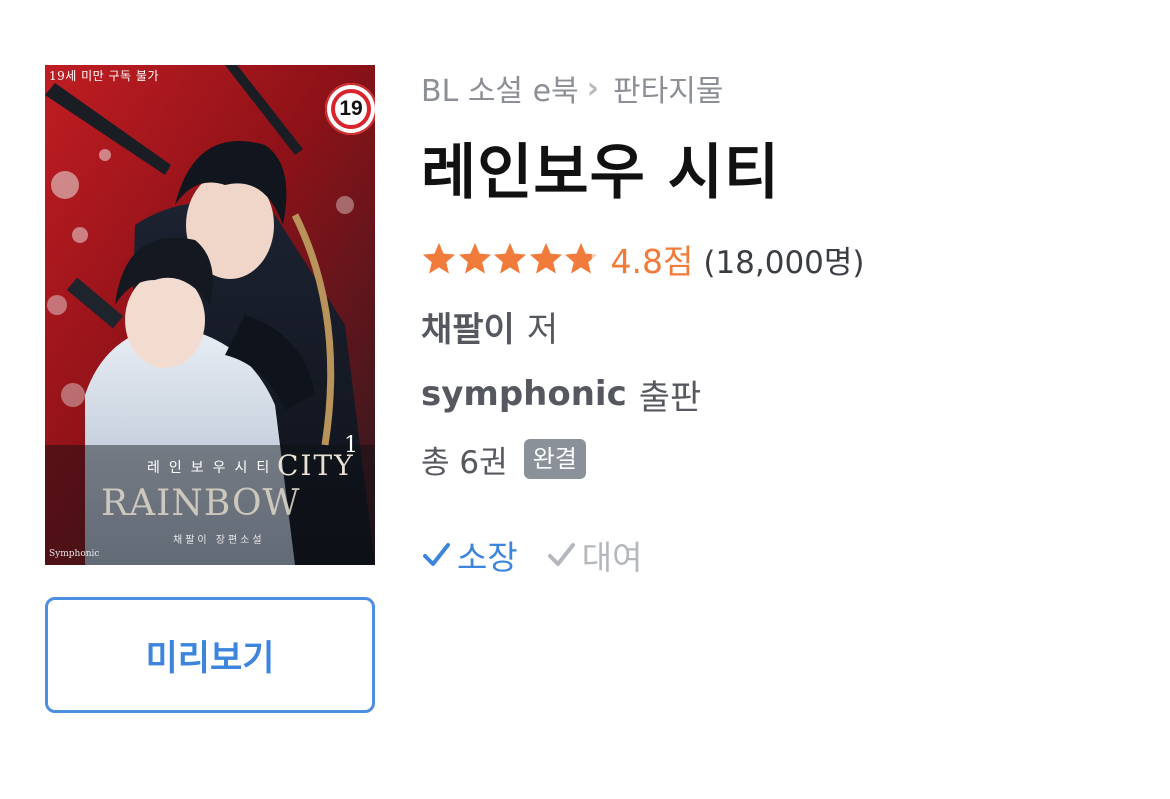  I want to click on publisher-name: symphonic, so click(524, 394).